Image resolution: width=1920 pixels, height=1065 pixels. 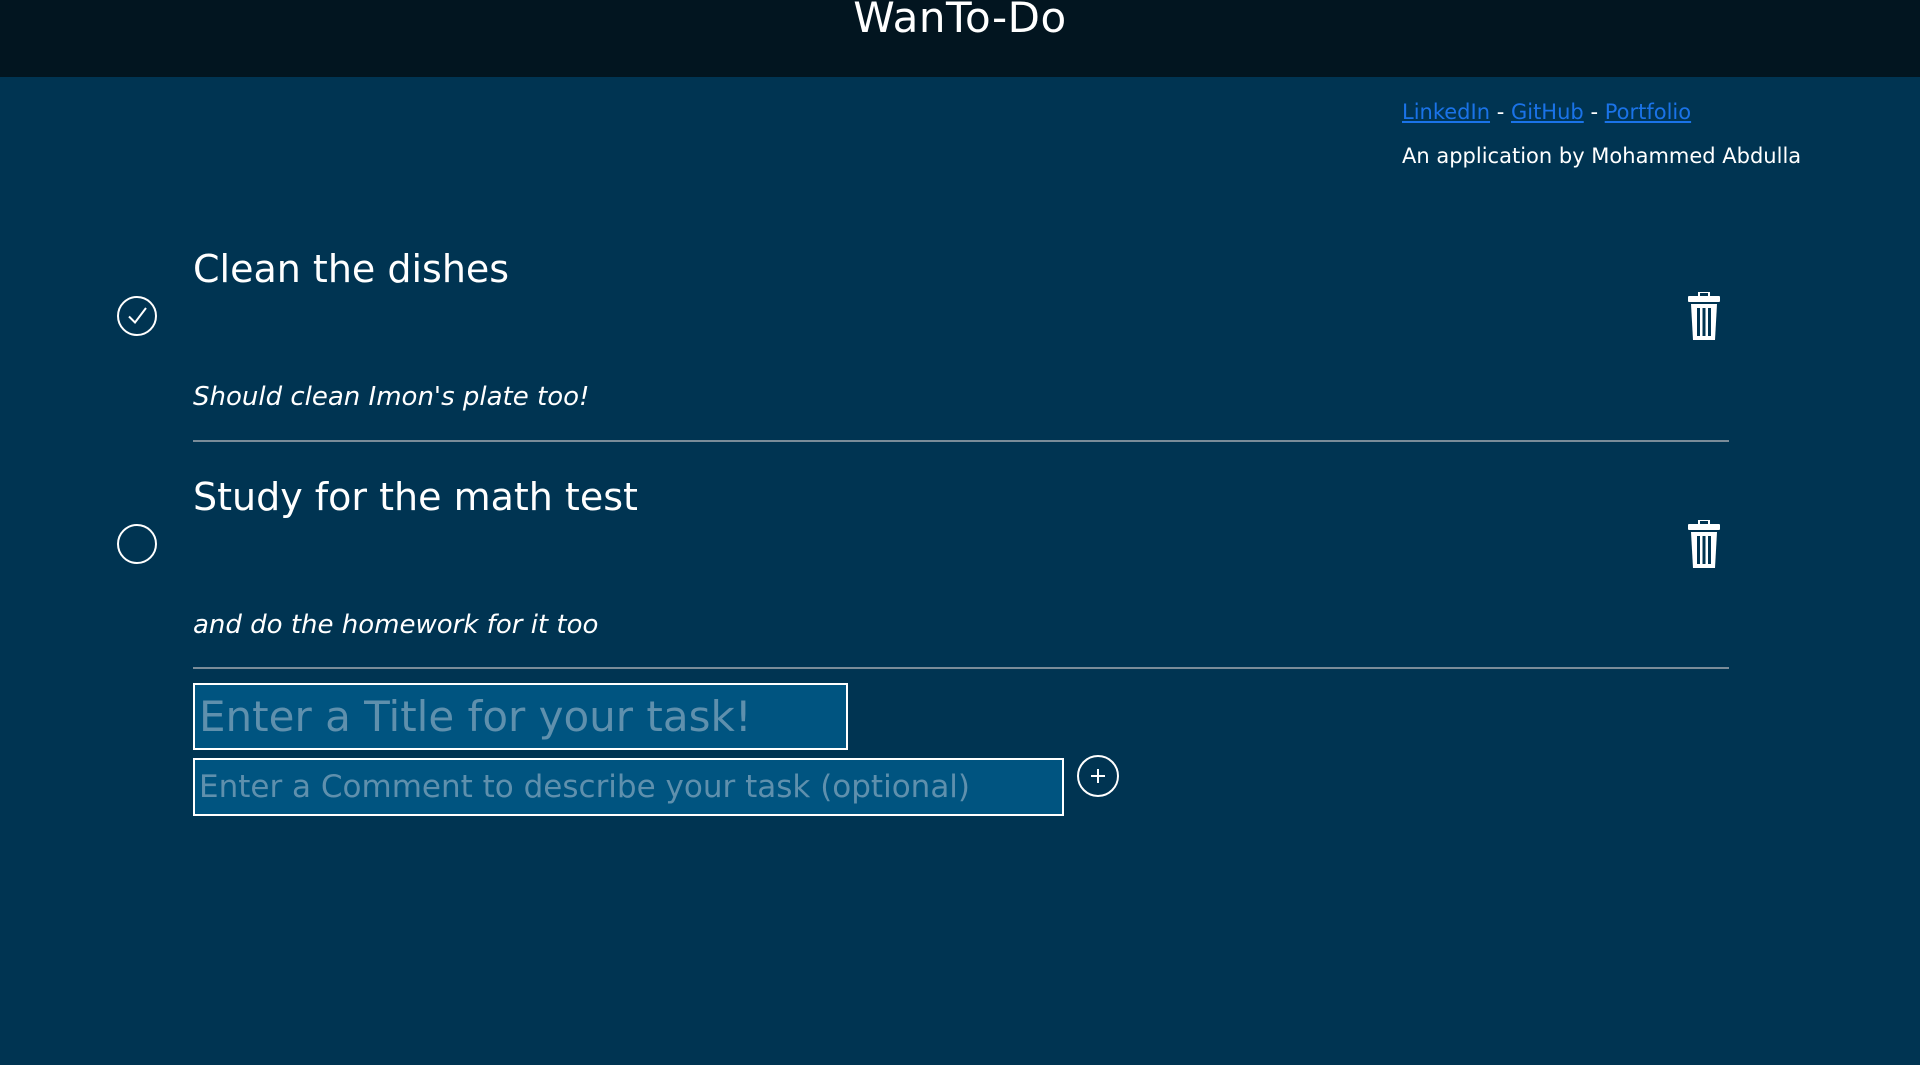 I want to click on check-icon, so click(x=137, y=316).